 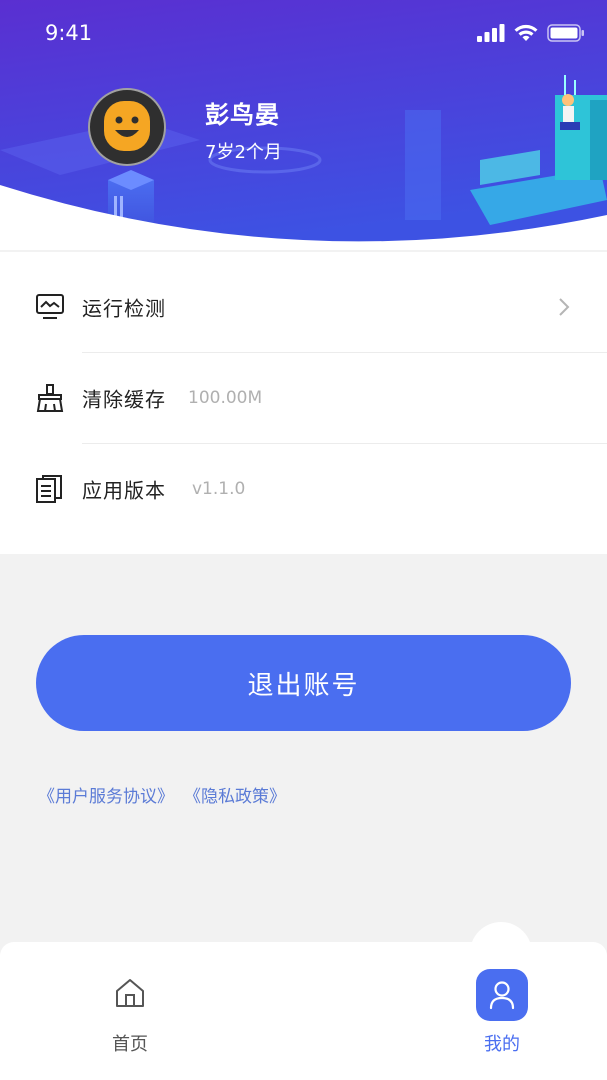 What do you see at coordinates (502, 1044) in the screenshot?
I see `tab-mine-label: 我的` at bounding box center [502, 1044].